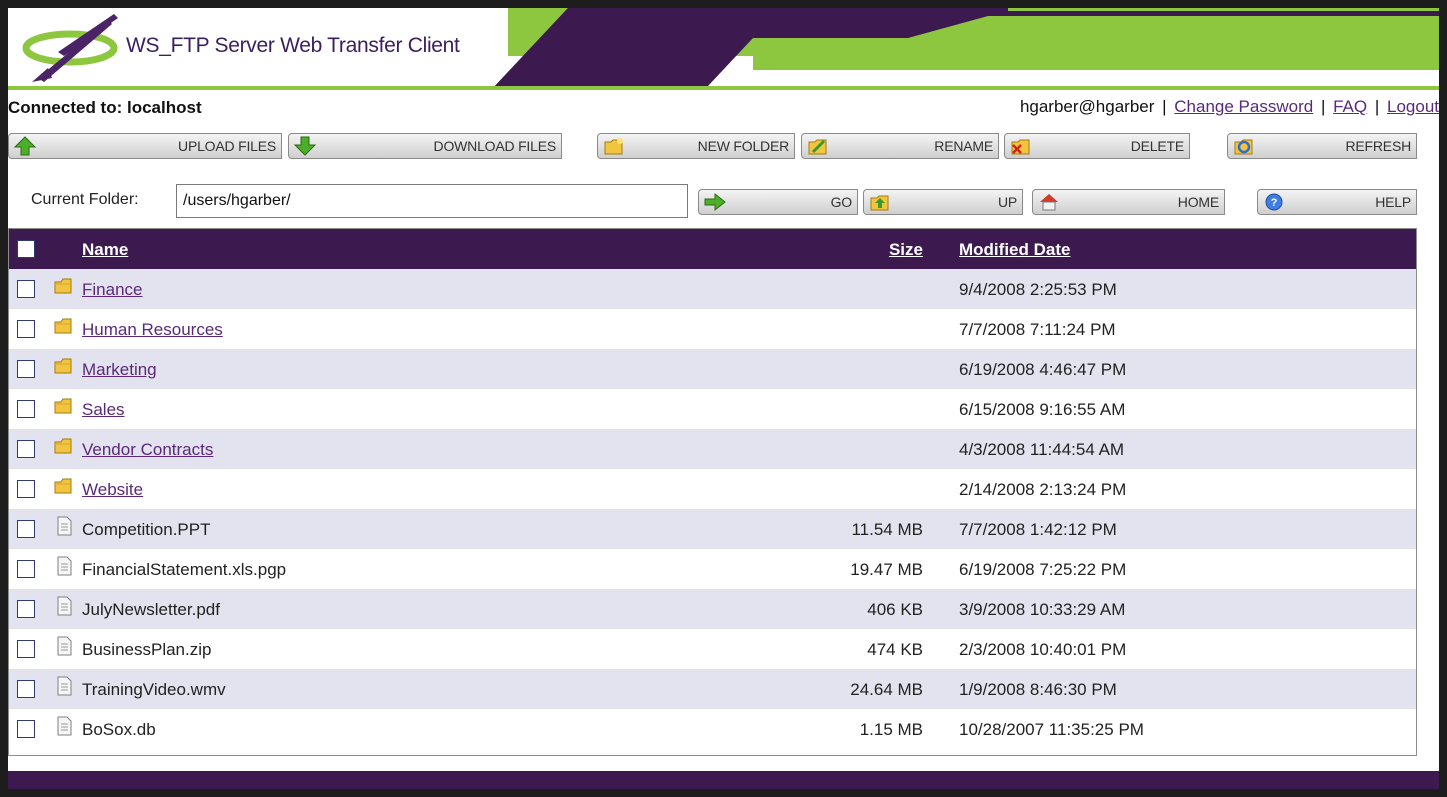 This screenshot has height=797, width=1447. What do you see at coordinates (147, 450) in the screenshot?
I see `folder-link: Vendor Contracts` at bounding box center [147, 450].